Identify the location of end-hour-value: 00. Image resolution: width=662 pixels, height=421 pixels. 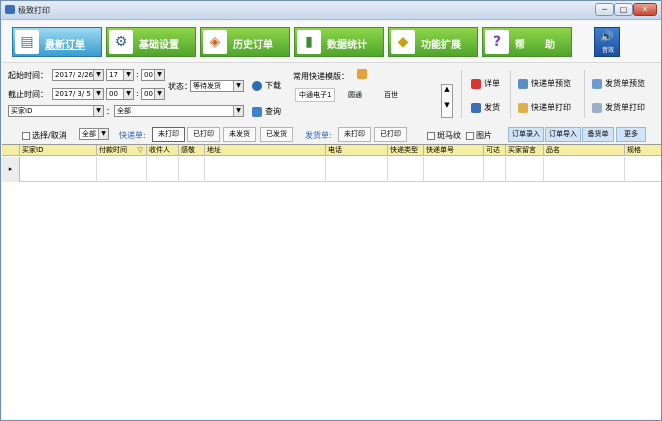
(113, 94).